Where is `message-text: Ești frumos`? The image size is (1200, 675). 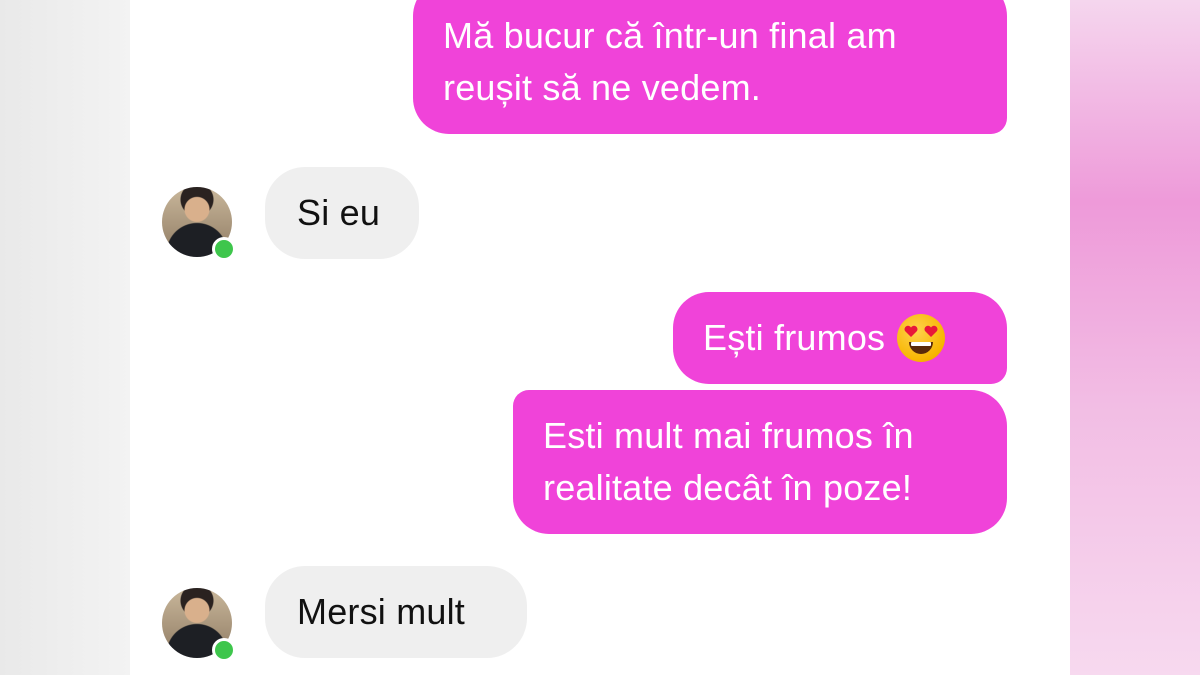 message-text: Ești frumos is located at coordinates (794, 337).